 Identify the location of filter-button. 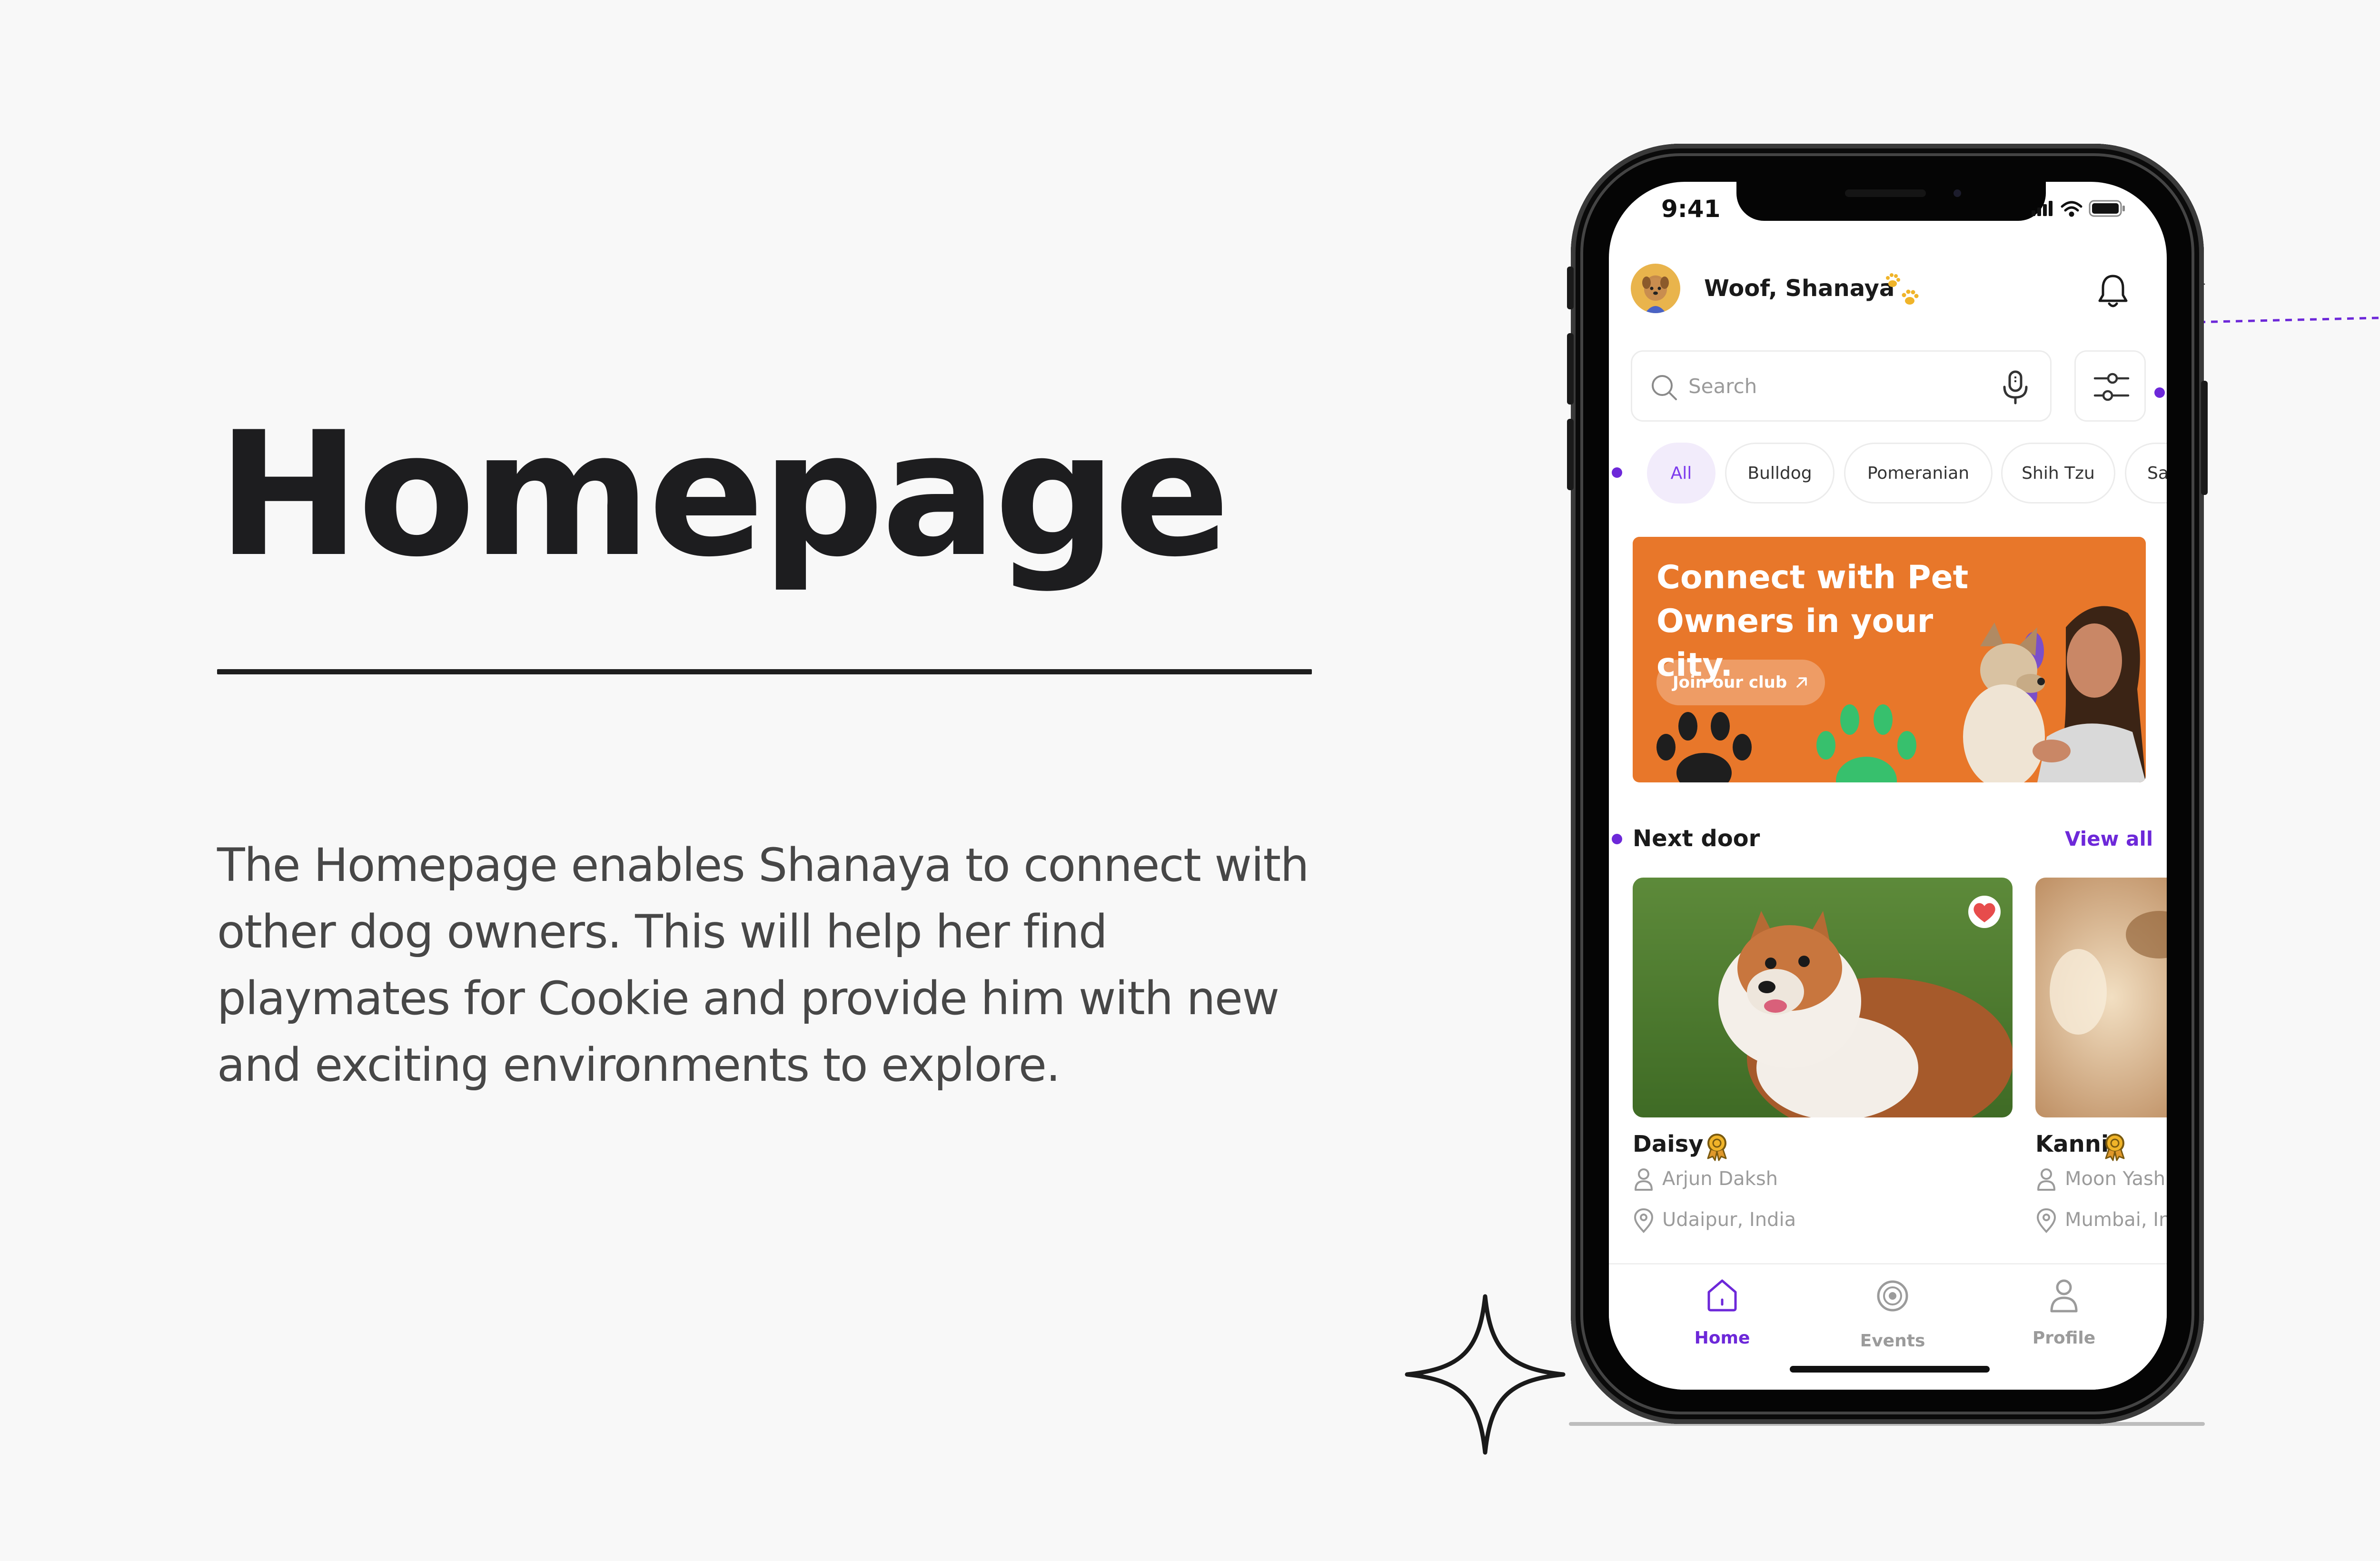
(2110, 386).